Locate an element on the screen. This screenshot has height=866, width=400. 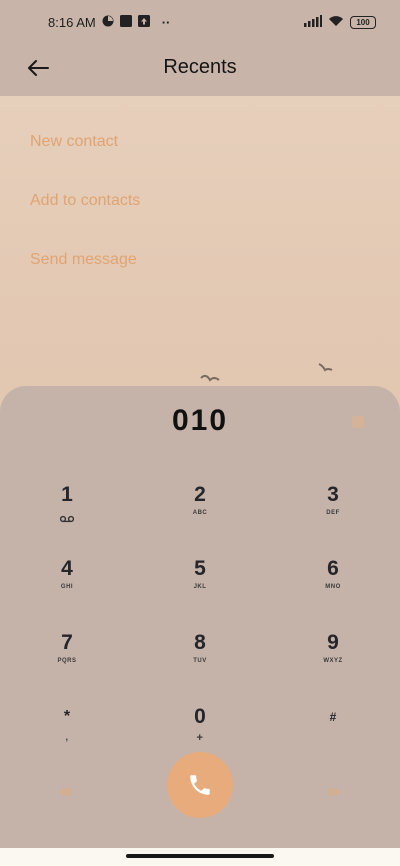
key-2: 2 ABC is located at coordinates (200, 515).